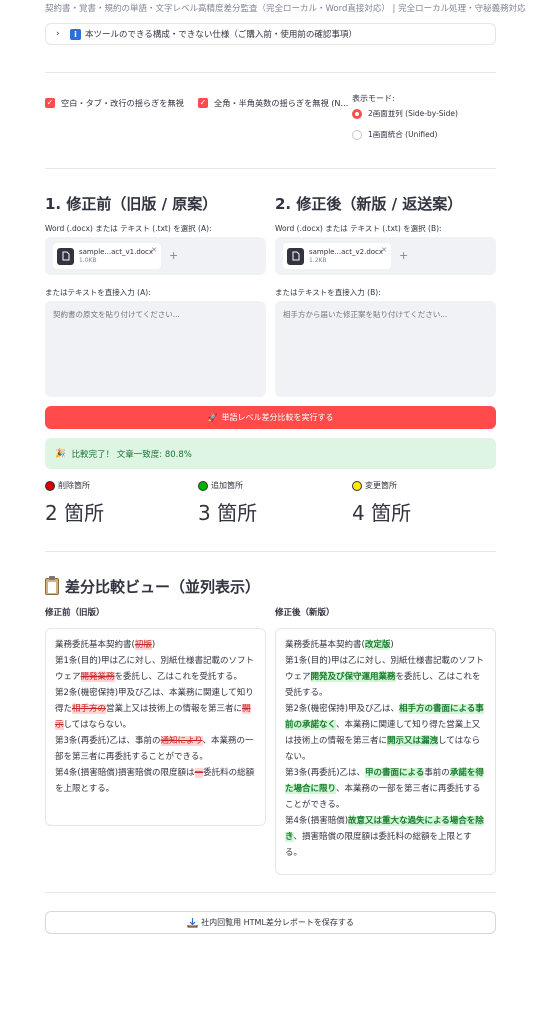 The image size is (541, 1024). I want to click on before-file-size: 1.0KB, so click(88, 260).